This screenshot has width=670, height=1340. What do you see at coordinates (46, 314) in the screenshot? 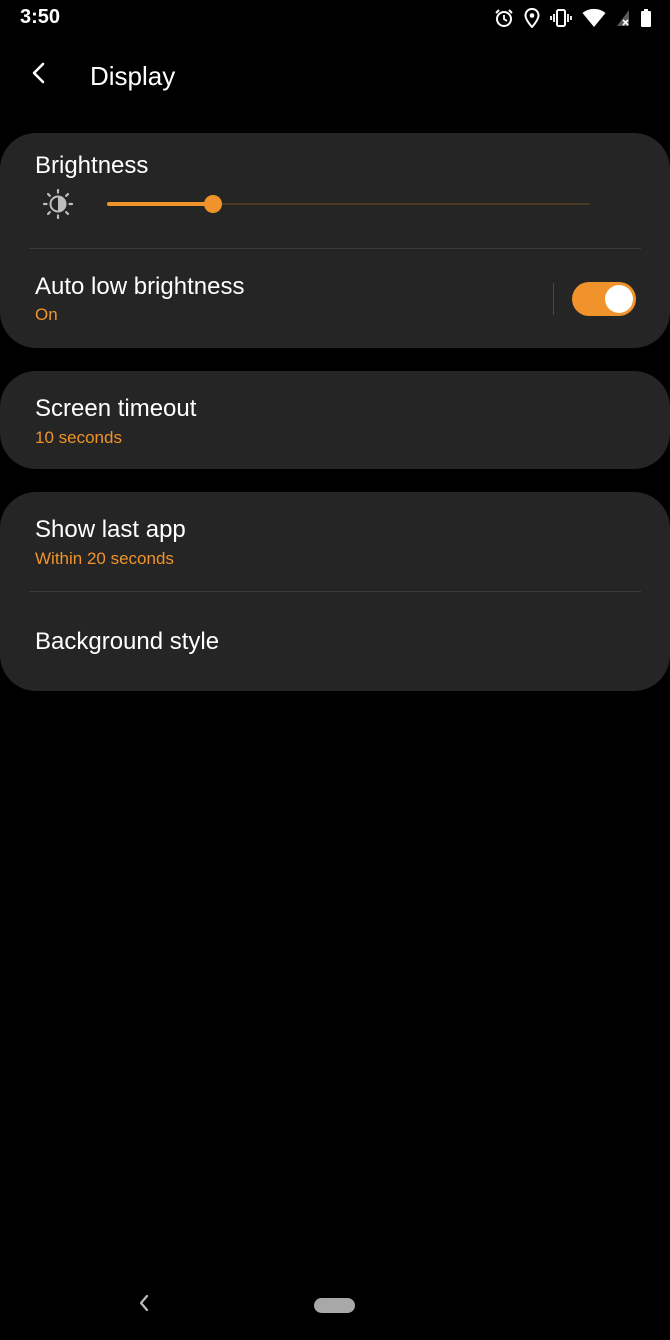
I see `auto-low-brightness-status: On` at bounding box center [46, 314].